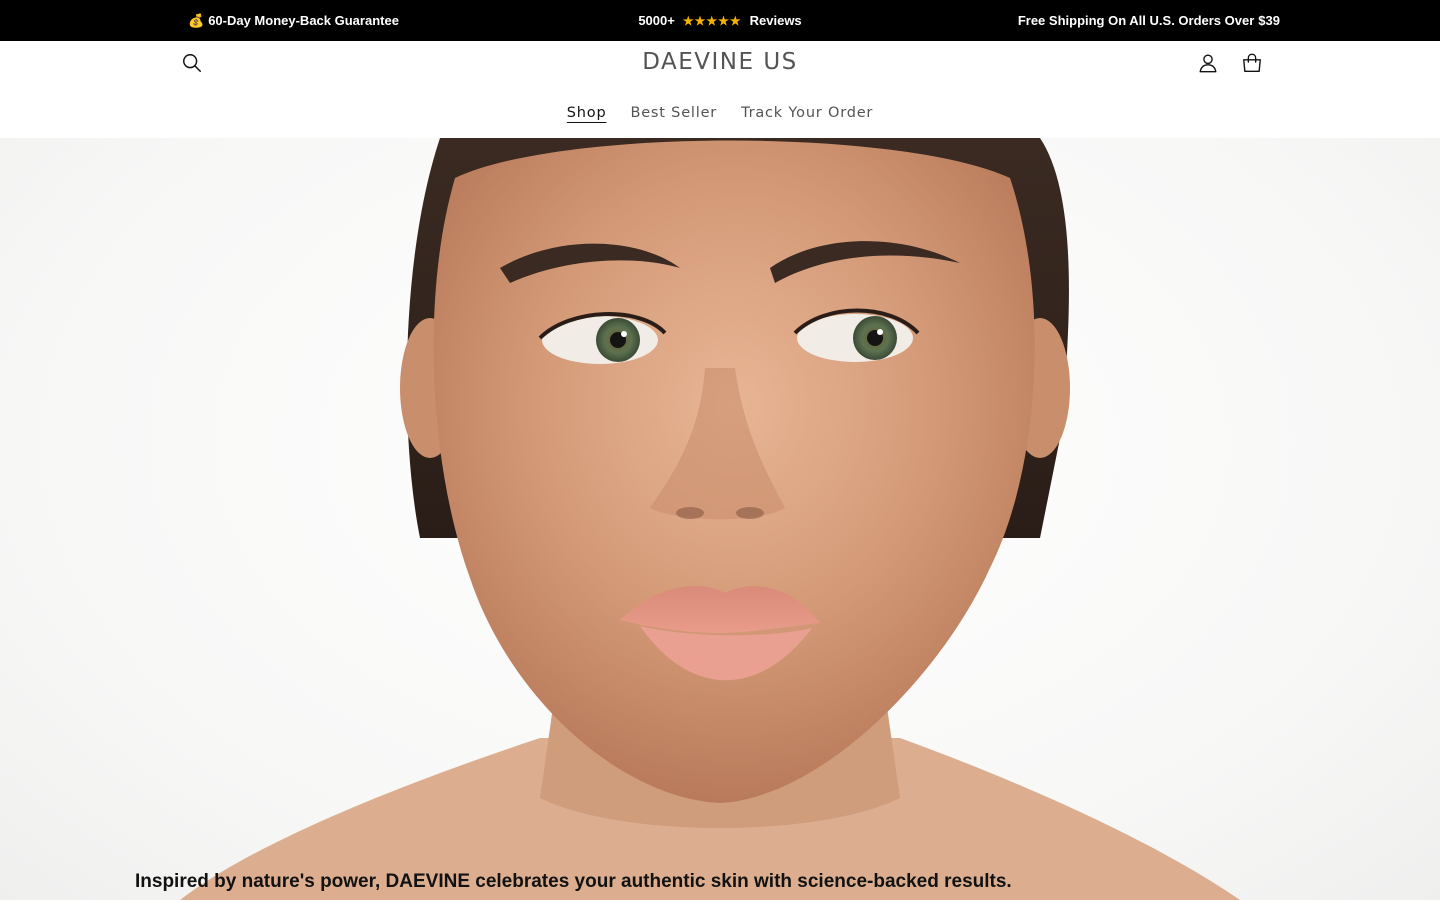  I want to click on cart-icon, so click(1252, 62).